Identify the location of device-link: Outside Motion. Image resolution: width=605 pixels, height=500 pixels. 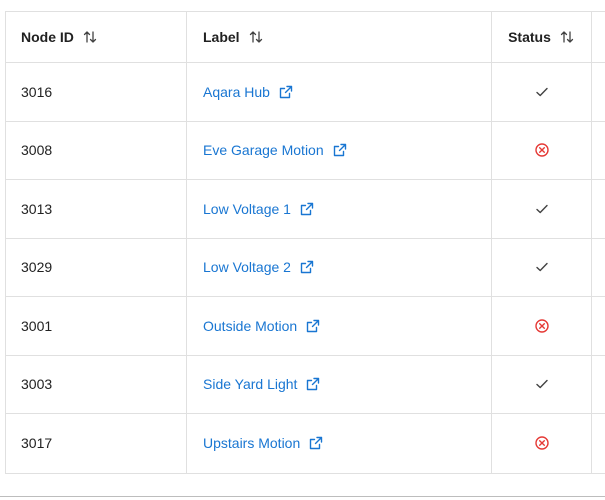
(262, 326).